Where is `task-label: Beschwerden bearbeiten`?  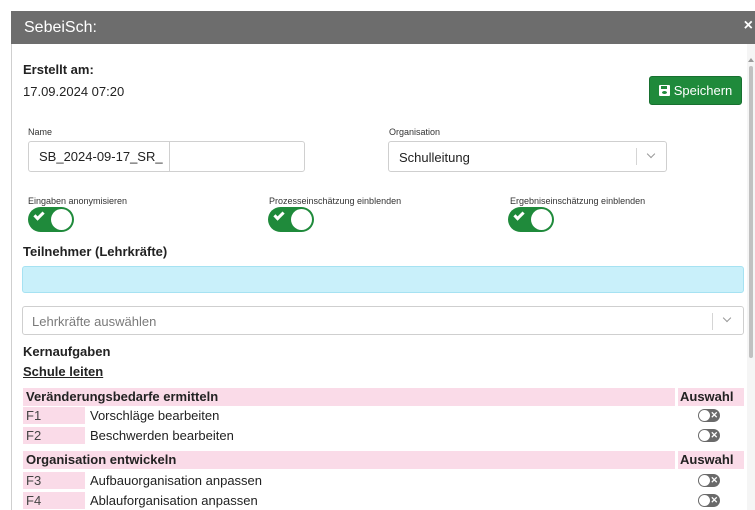 task-label: Beschwerden bearbeiten is located at coordinates (162, 435).